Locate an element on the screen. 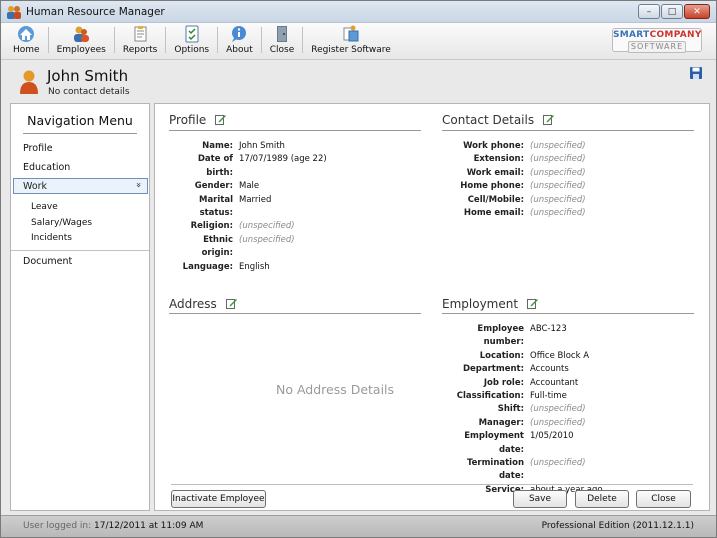  contact-section-header: Contact Details is located at coordinates (498, 120).